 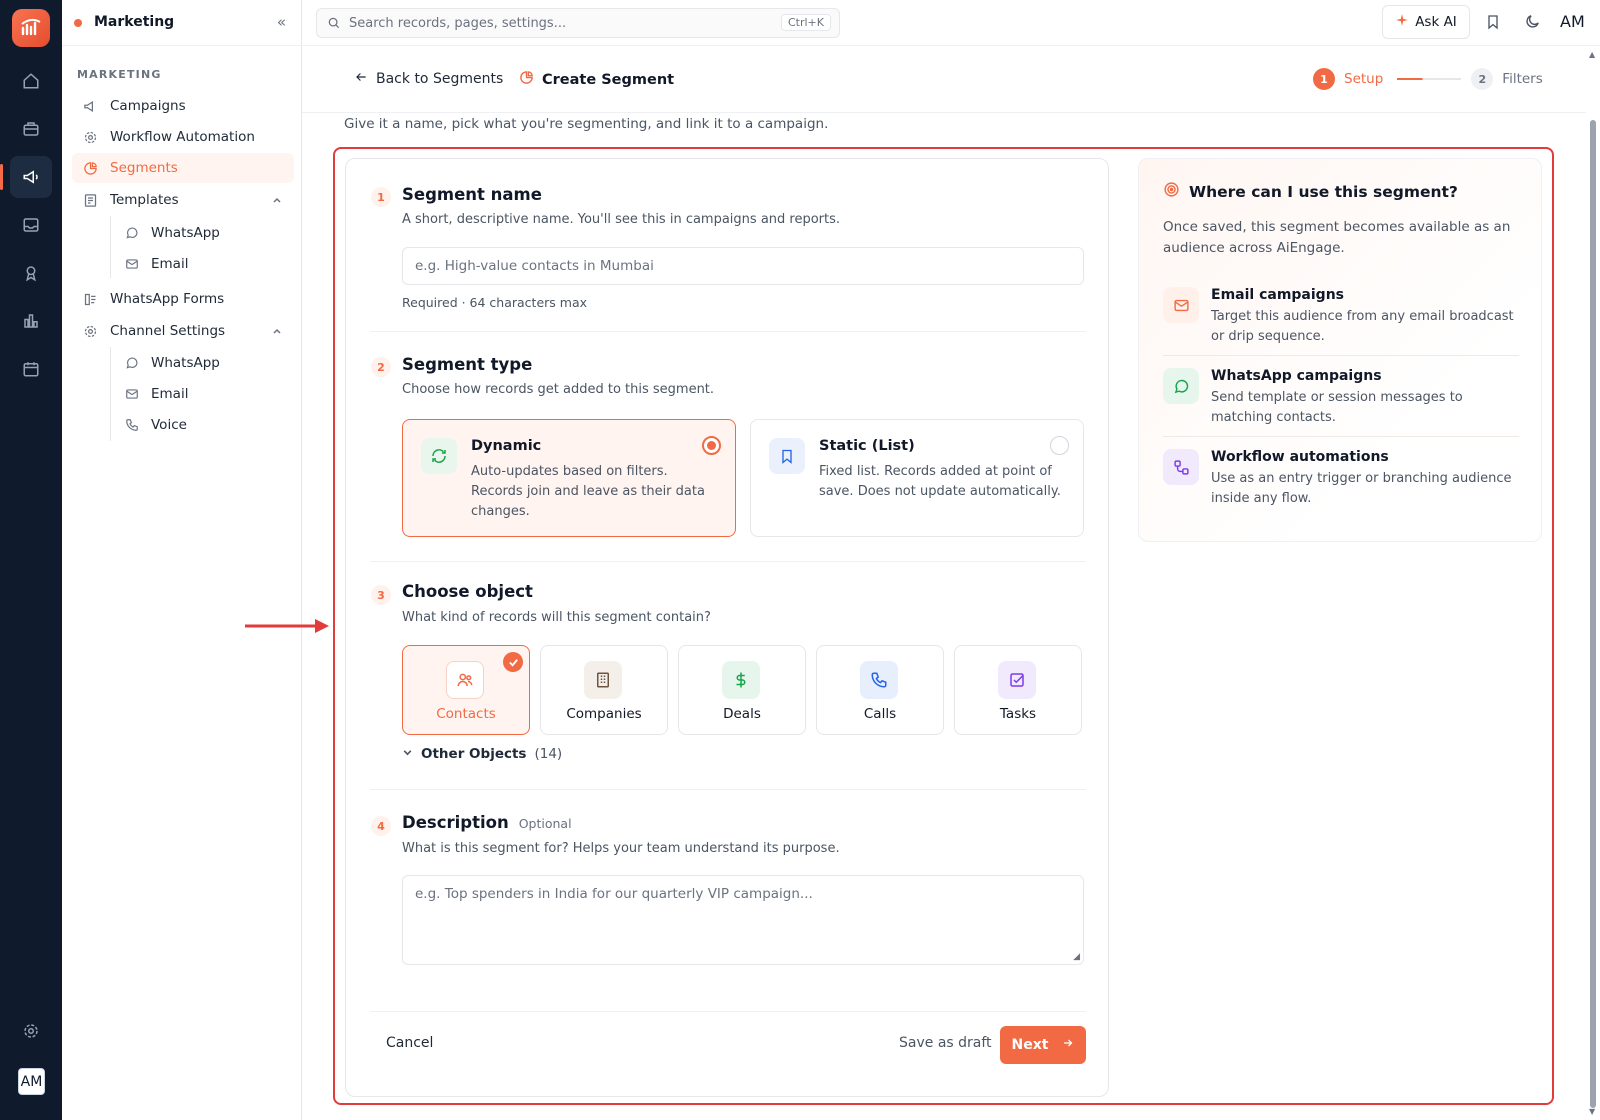 What do you see at coordinates (144, 168) in the screenshot?
I see `sidebar-item-label: Segments` at bounding box center [144, 168].